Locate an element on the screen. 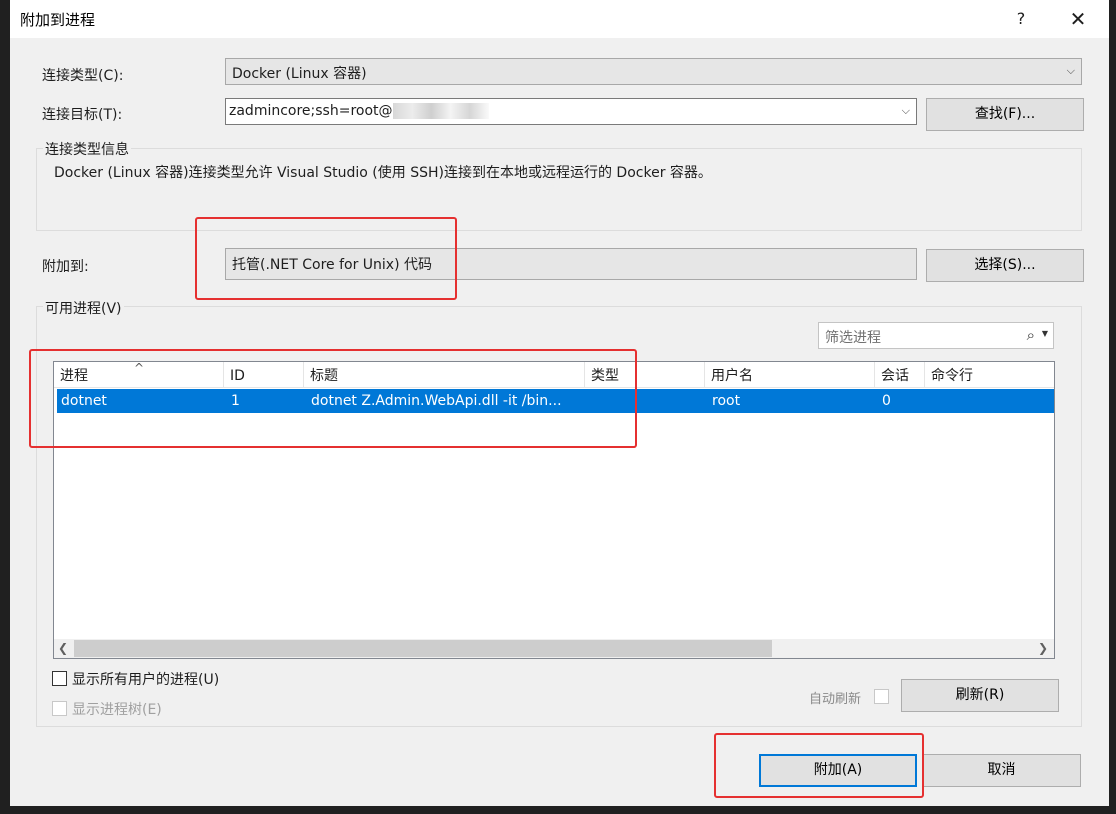 This screenshot has height=814, width=1116. connection-target-label: 连接目标(T): is located at coordinates (82, 115).